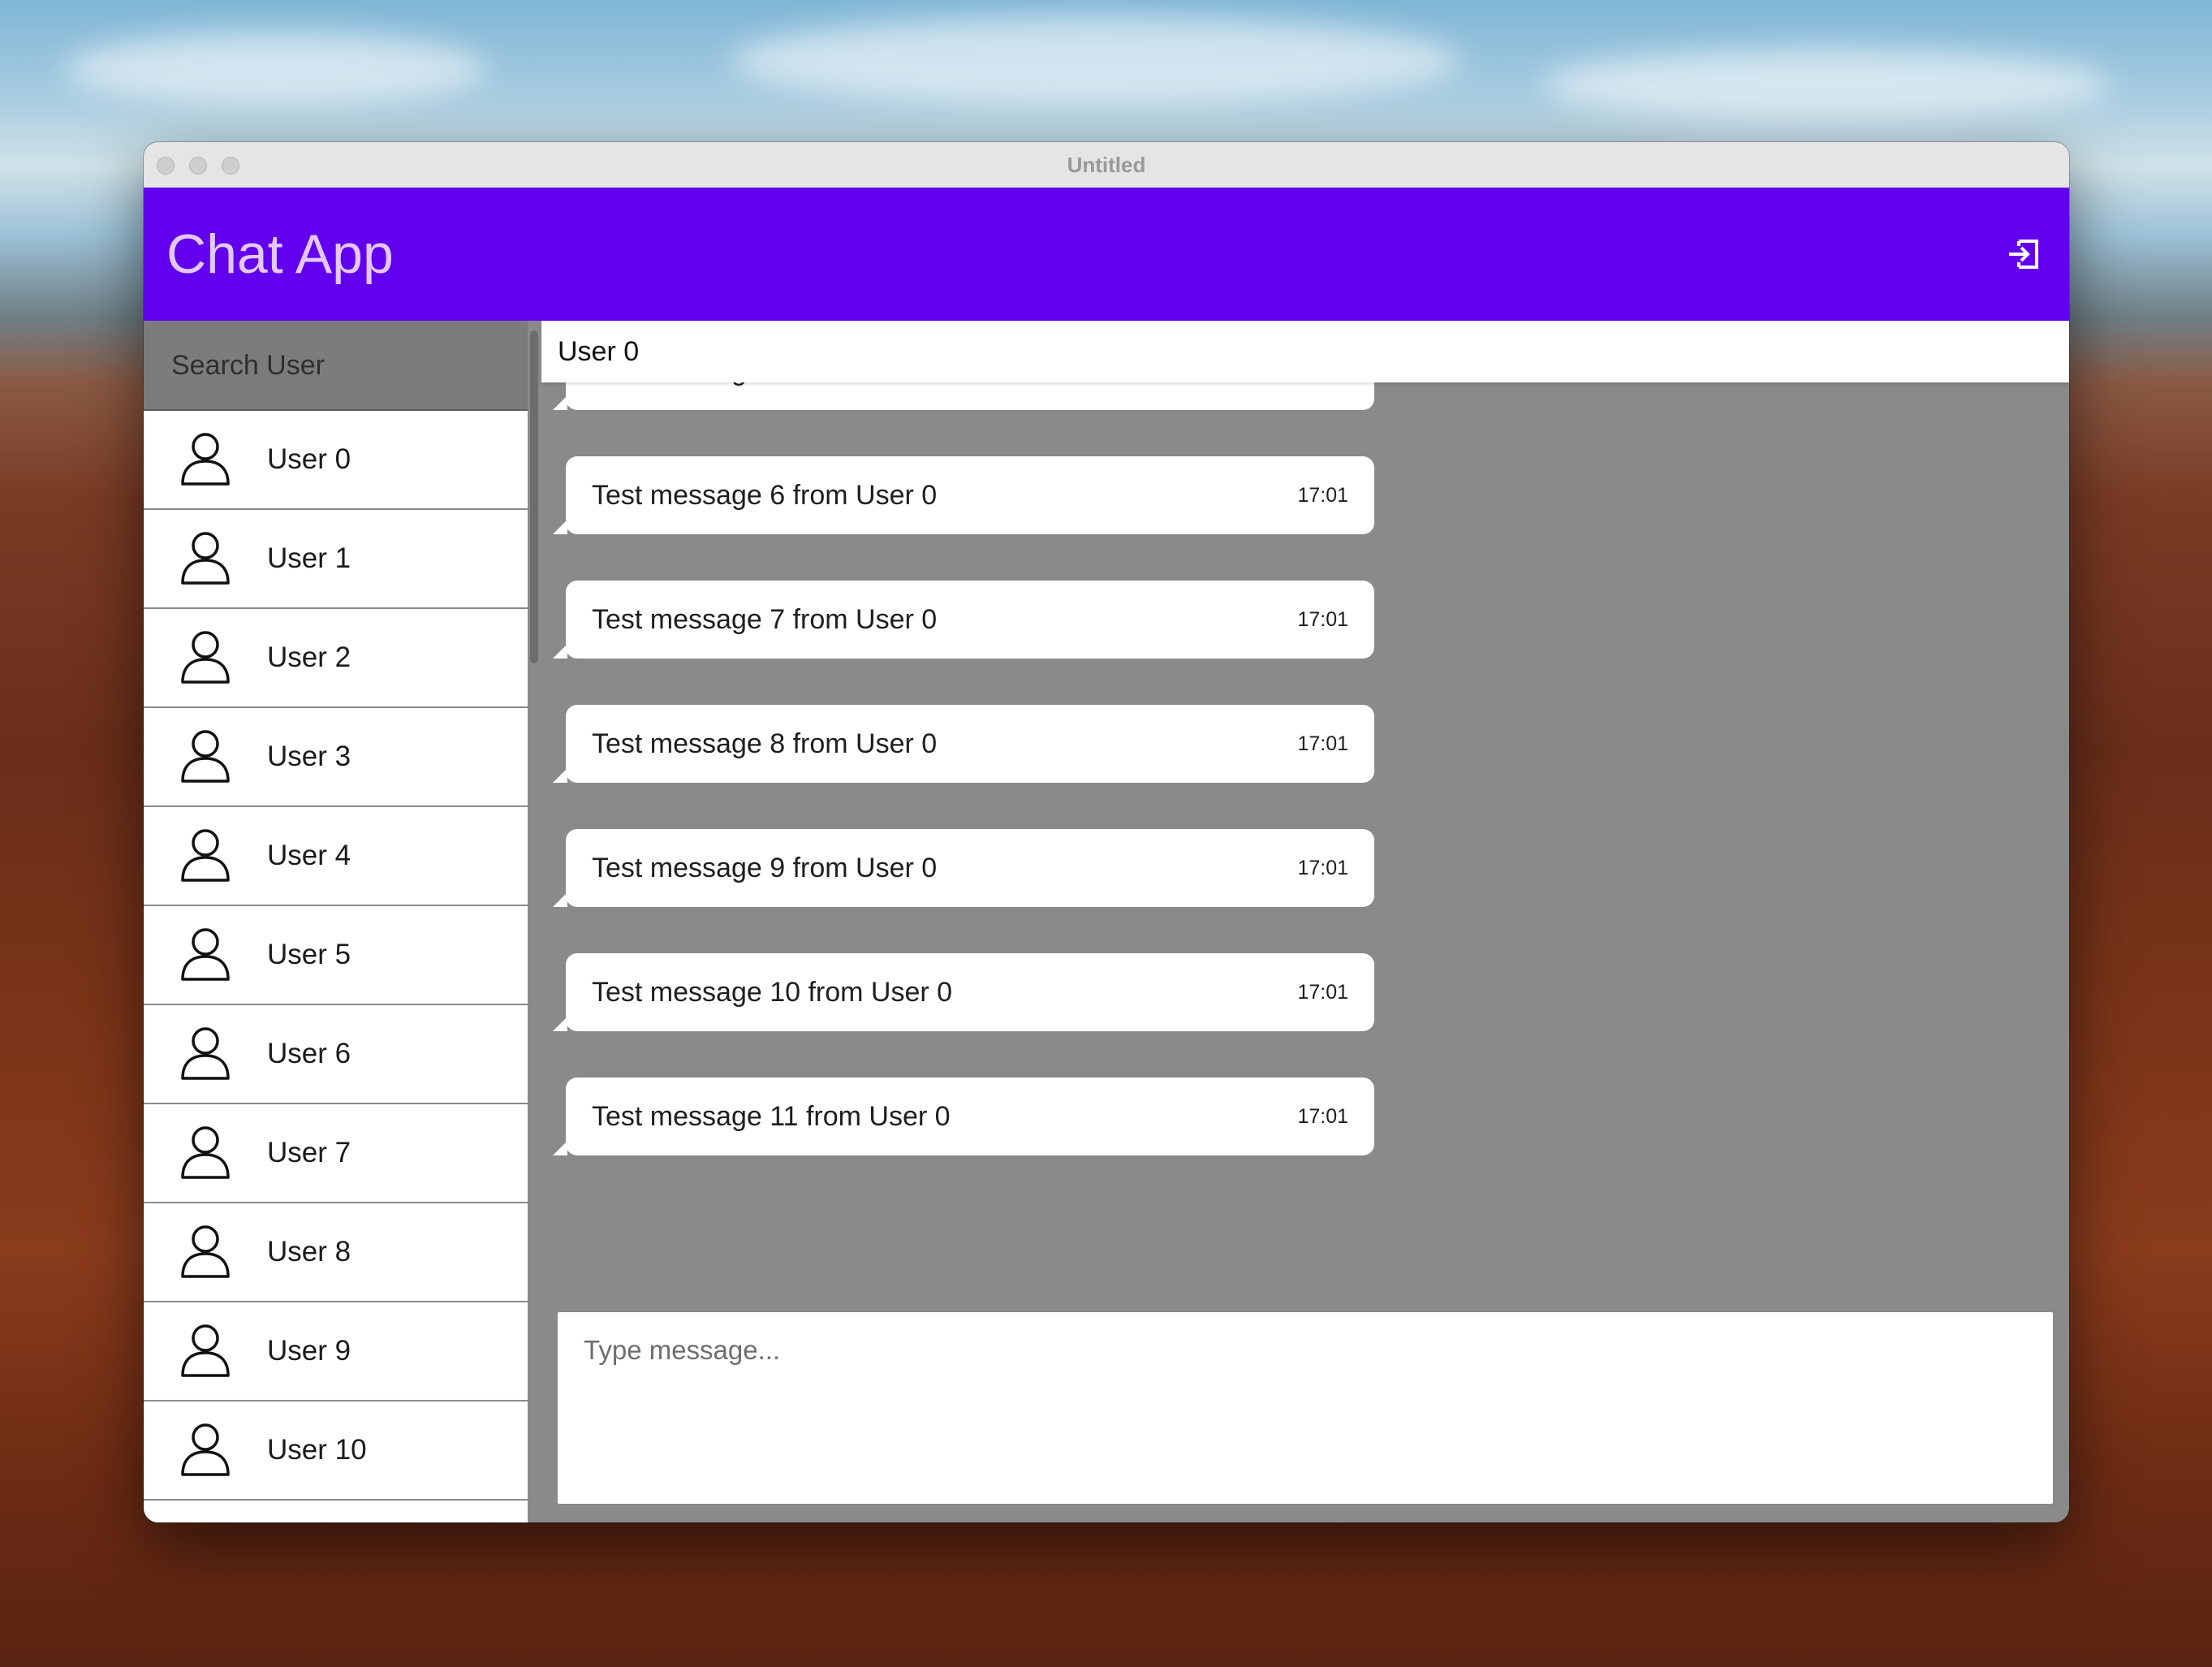  I want to click on message-text: Test message 7 from User 0, so click(765, 619).